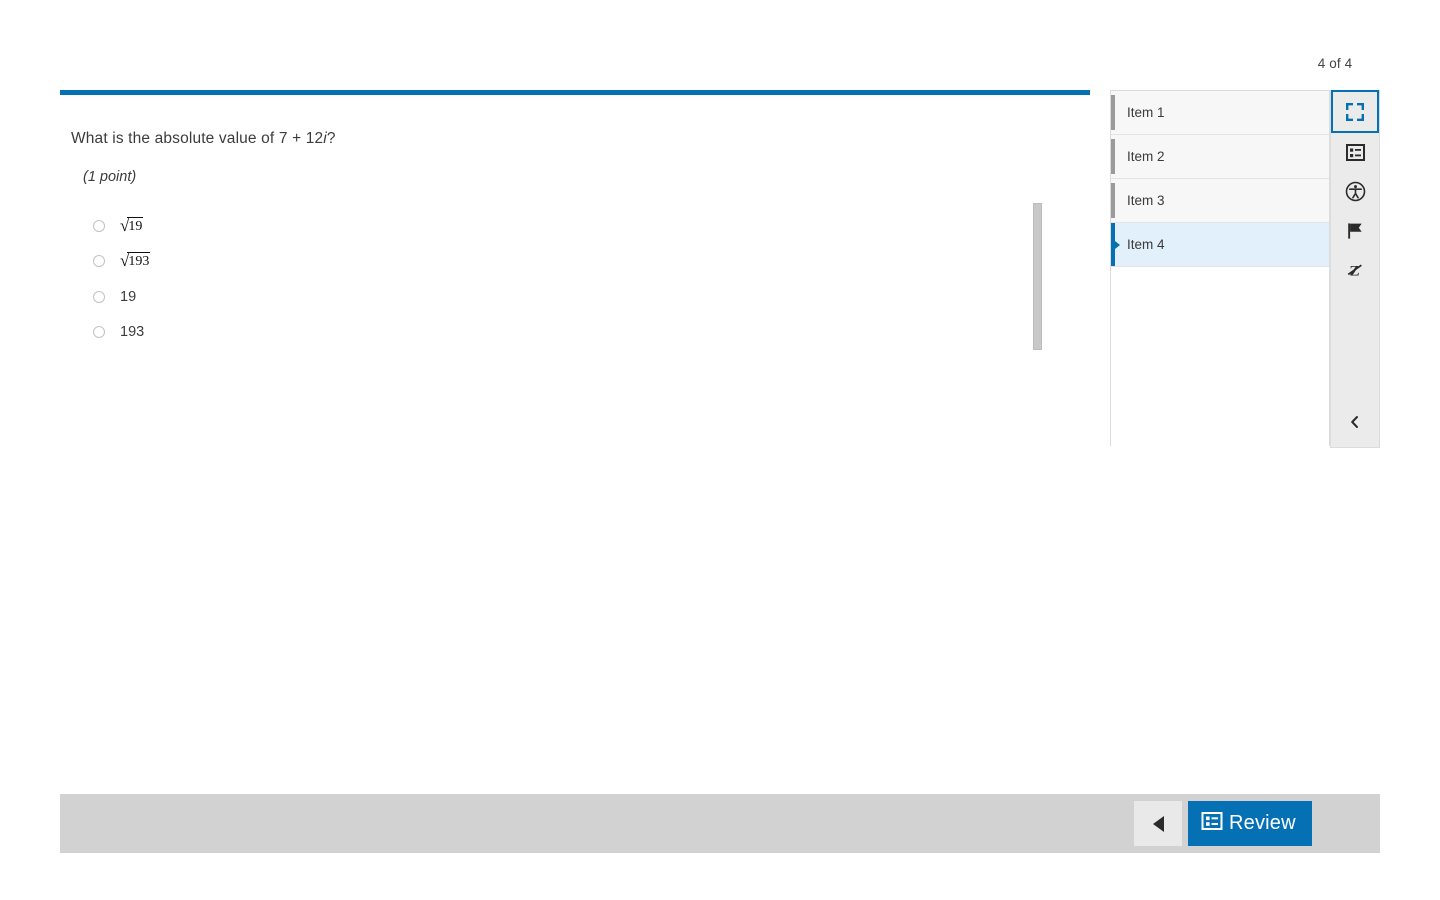  I want to click on radio-button-b, so click(99, 261).